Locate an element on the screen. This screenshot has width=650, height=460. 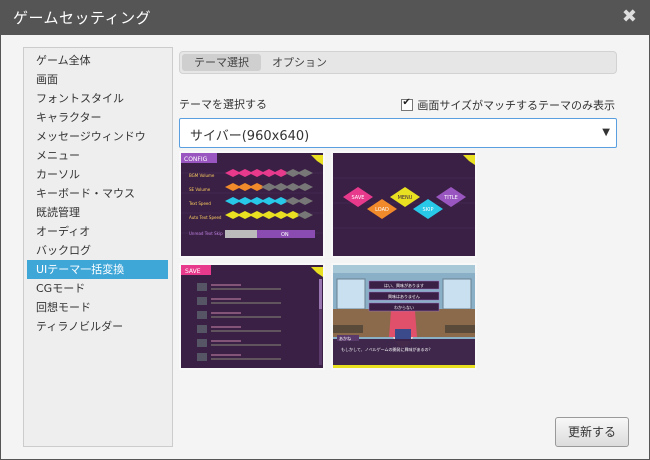
config-row-text: Text Speed is located at coordinates (199, 203).